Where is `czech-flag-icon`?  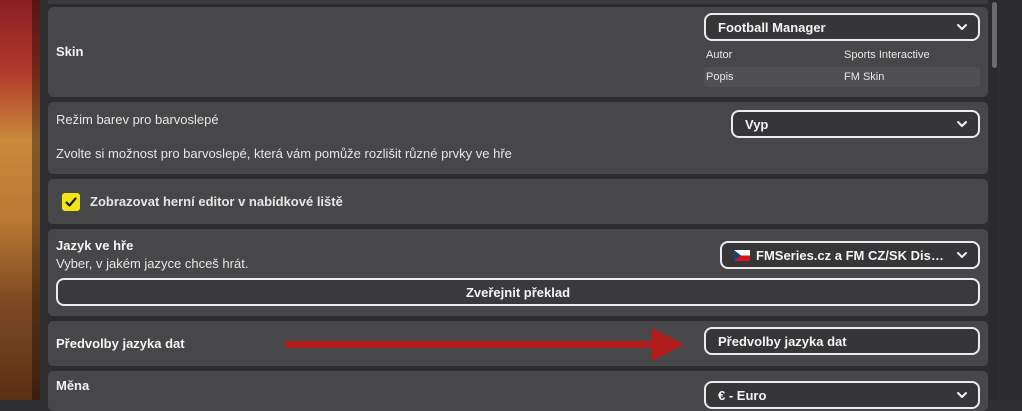
czech-flag-icon is located at coordinates (742, 255).